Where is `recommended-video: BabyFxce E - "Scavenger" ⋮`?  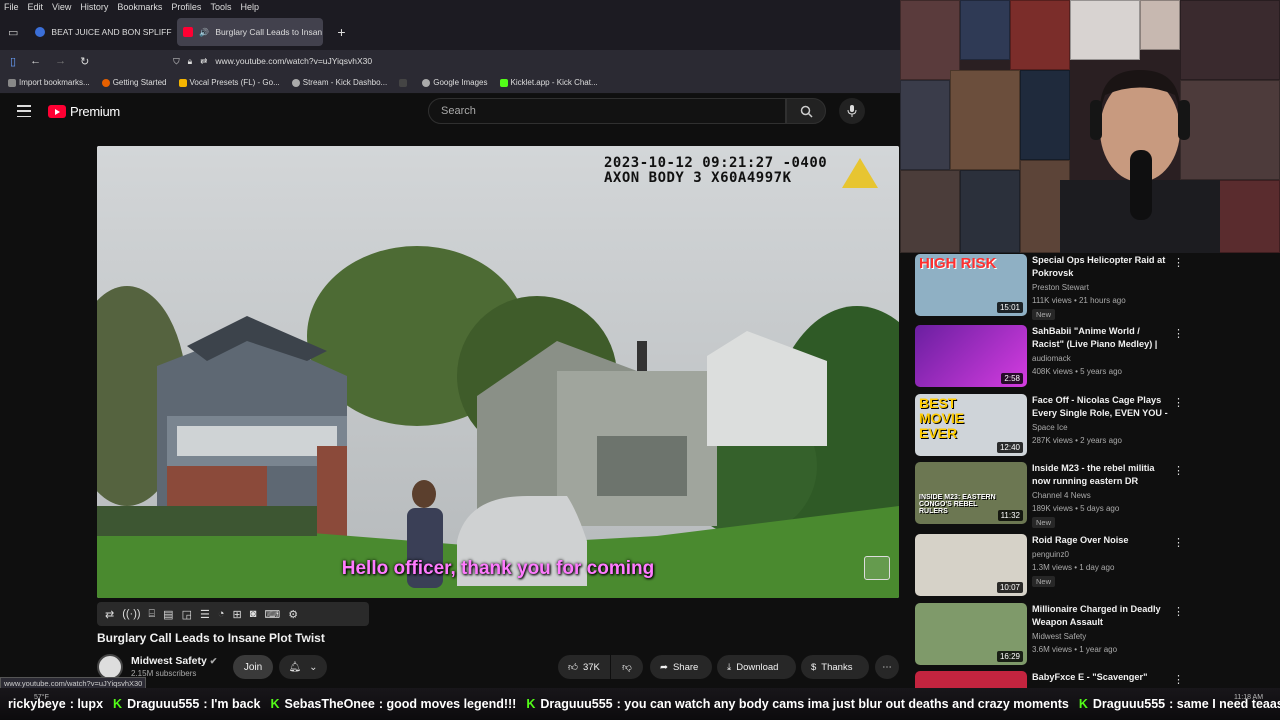
recommended-video: BabyFxce E - "Scavenger" ⋮ is located at coordinates (1075, 679).